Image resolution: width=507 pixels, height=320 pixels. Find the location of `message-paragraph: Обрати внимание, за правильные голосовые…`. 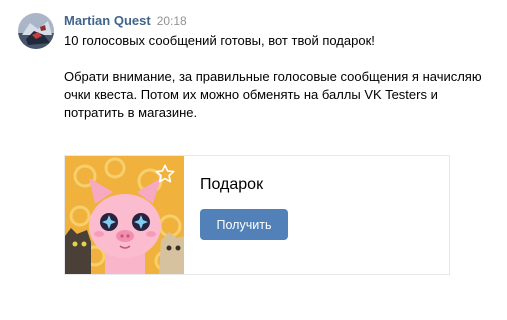

message-paragraph: Обрати внимание, за правильные голосовые… is located at coordinates (273, 94).